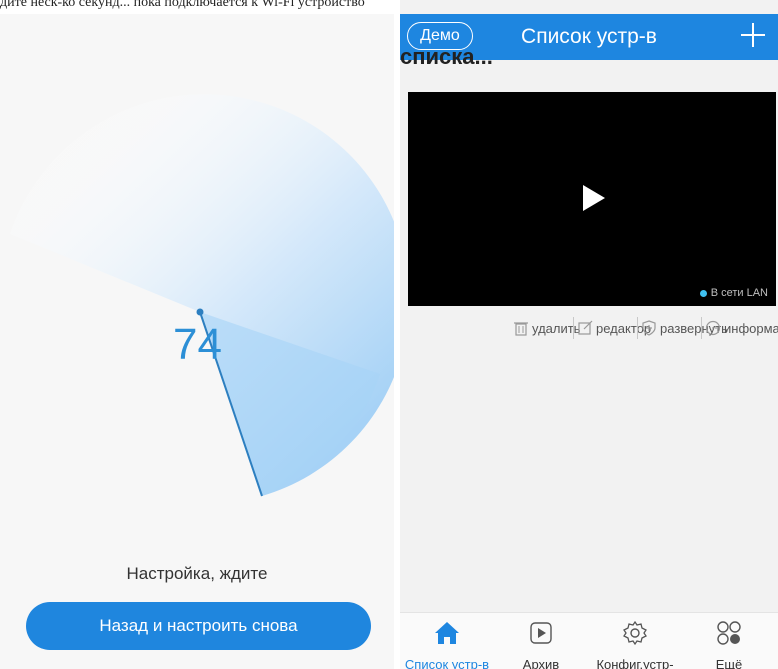 The width and height of the screenshot is (778, 669). What do you see at coordinates (541, 633) in the screenshot?
I see `play-square-icon` at bounding box center [541, 633].